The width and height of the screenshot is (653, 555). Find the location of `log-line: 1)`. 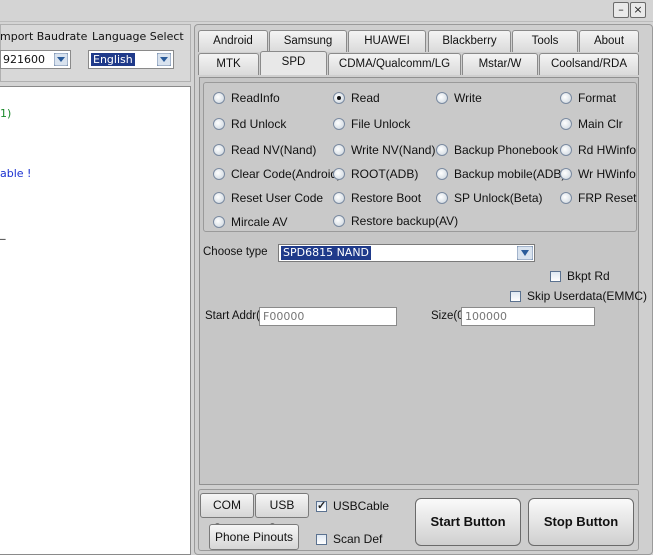

log-line: 1) is located at coordinates (6, 113).